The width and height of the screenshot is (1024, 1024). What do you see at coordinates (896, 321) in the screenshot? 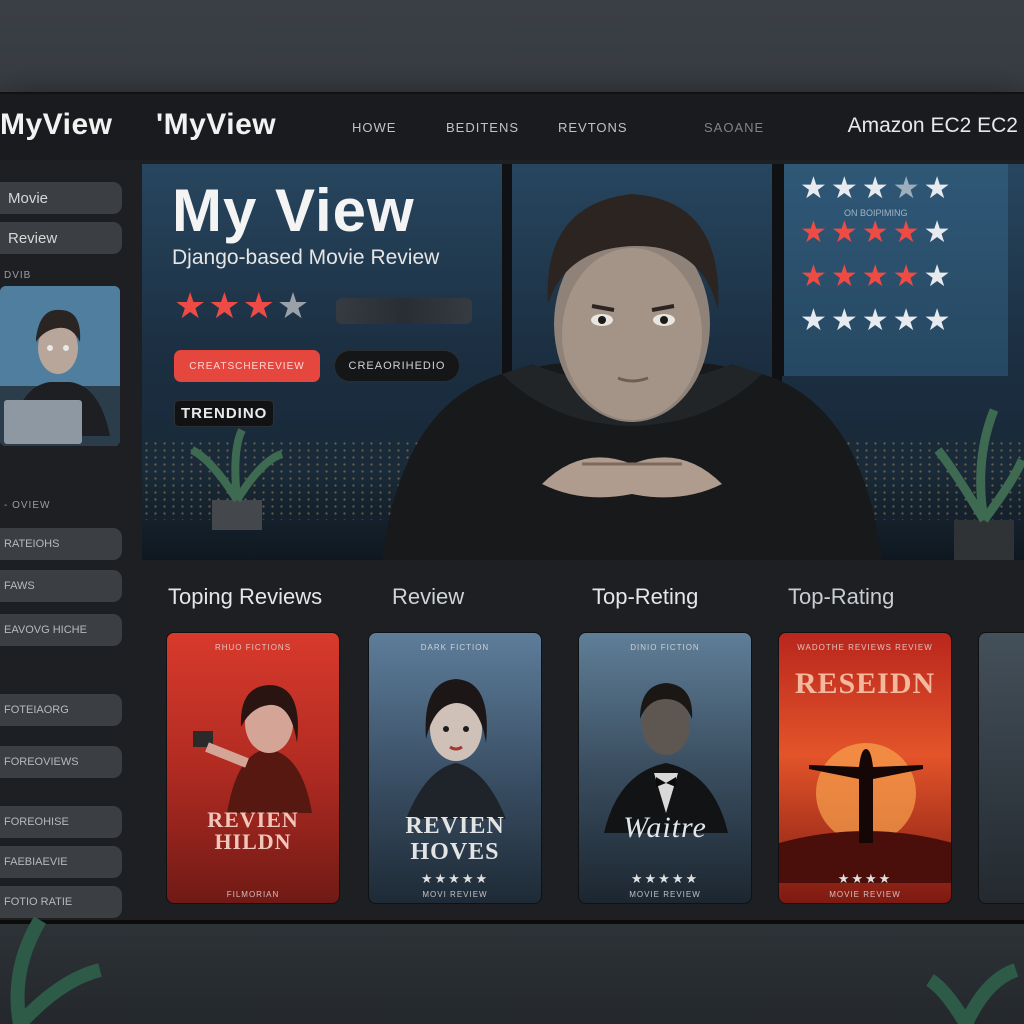
I see `rating-row-4: ★★★★★` at bounding box center [896, 321].